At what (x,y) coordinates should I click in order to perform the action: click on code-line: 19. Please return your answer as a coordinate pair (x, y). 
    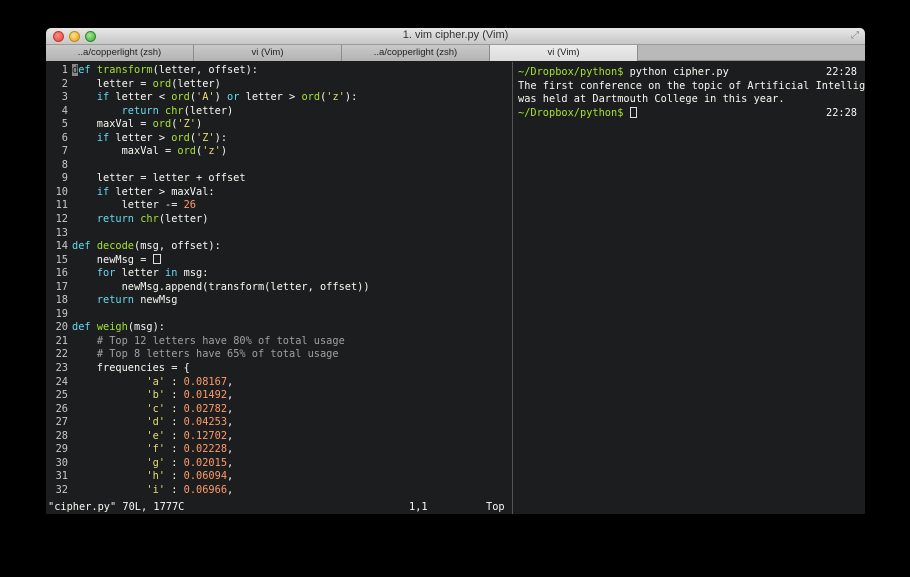
    Looking at the image, I should click on (61, 313).